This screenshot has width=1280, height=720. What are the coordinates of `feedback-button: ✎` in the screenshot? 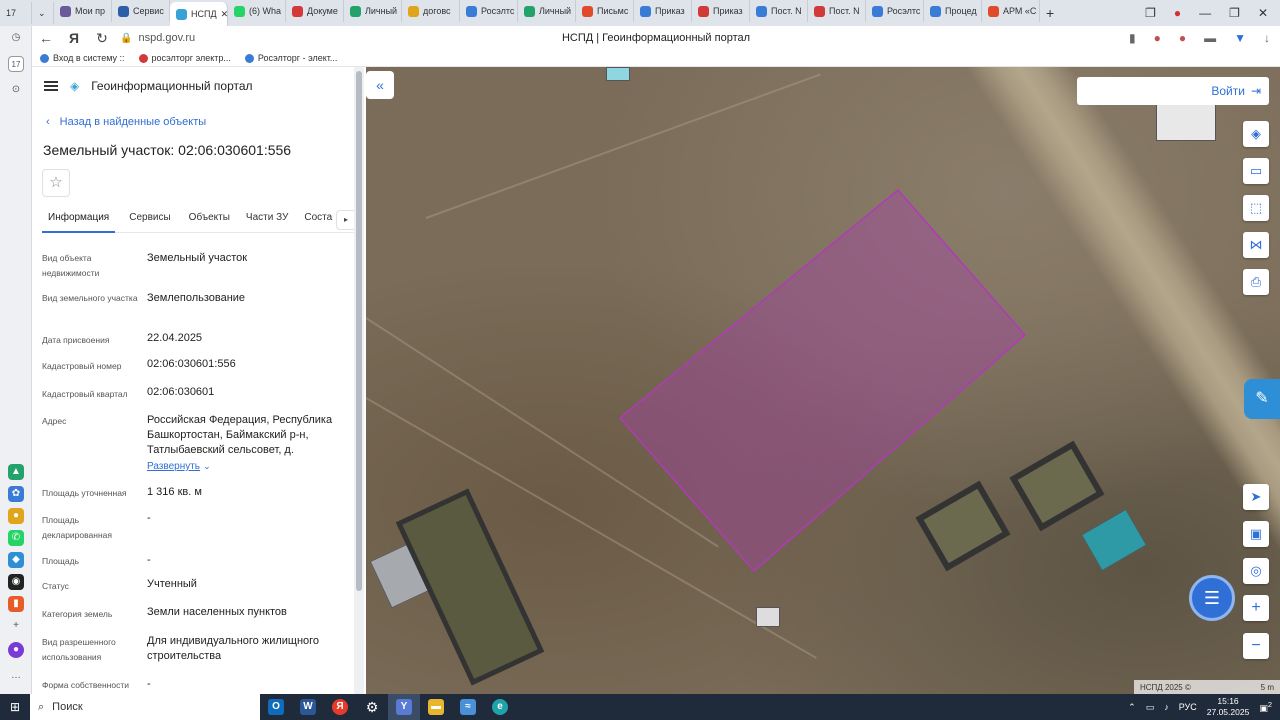 It's located at (1262, 399).